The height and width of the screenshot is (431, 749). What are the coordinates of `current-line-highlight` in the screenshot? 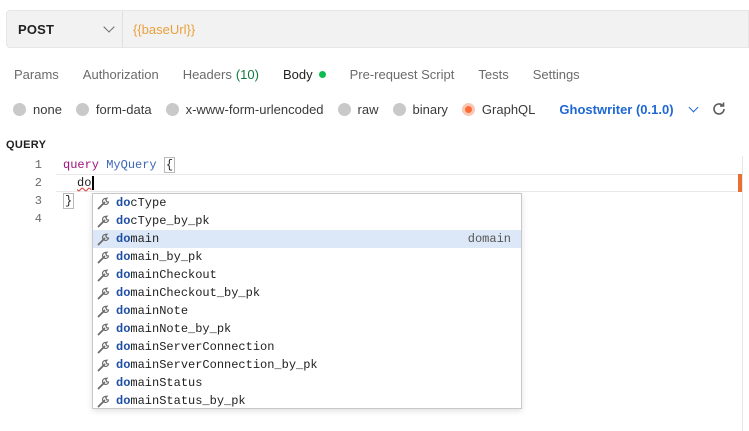 It's located at (397, 183).